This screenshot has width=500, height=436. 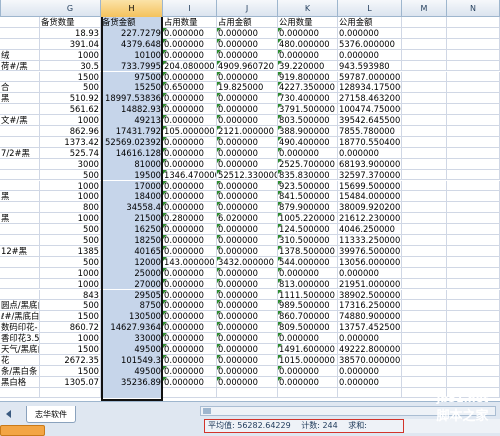 I want to click on cell-k: 4227.350000, so click(x=308, y=88).